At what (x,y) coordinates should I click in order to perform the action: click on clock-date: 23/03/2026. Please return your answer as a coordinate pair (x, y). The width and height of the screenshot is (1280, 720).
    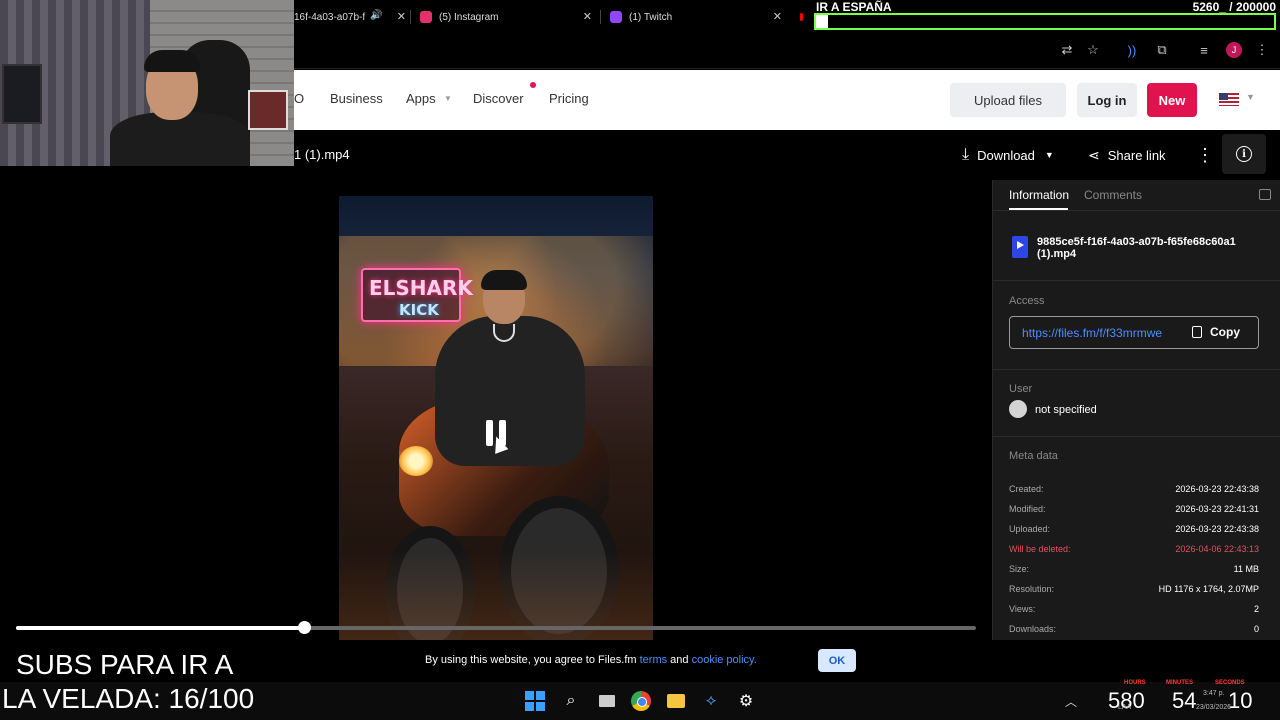
    Looking at the image, I should click on (1213, 707).